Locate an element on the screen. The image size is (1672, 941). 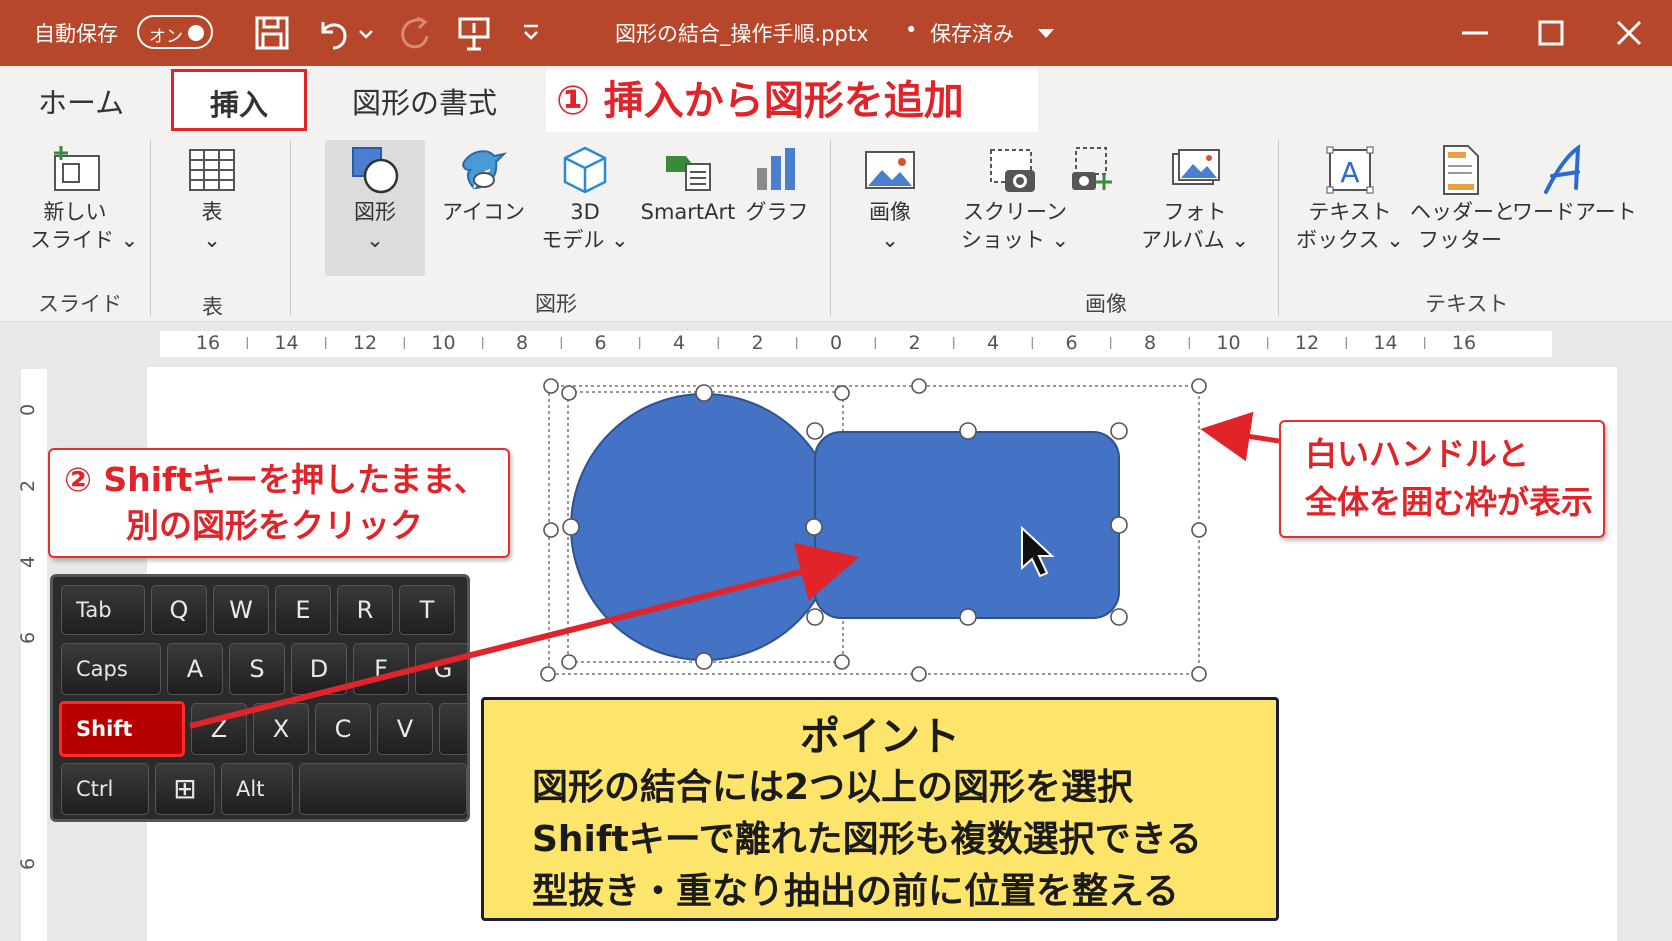
screenshot-button: スクリーン ショット ⌄ is located at coordinates (1015, 198).